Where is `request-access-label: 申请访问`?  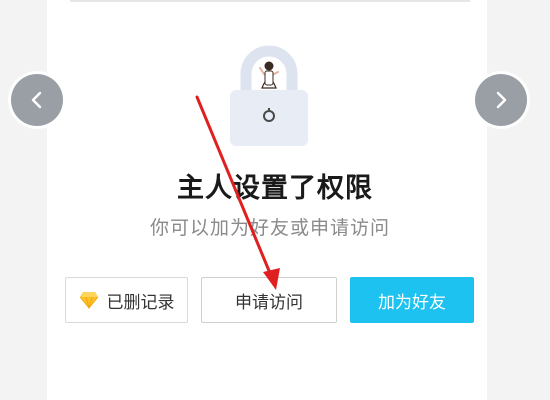
request-access-label: 申请访问 is located at coordinates (269, 302).